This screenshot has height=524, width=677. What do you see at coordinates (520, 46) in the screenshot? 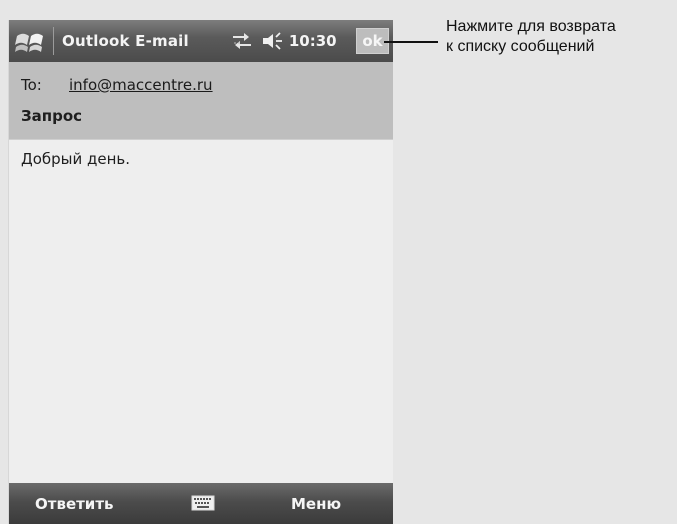
I see `callout-text-line-2: к списку сообщений` at bounding box center [520, 46].